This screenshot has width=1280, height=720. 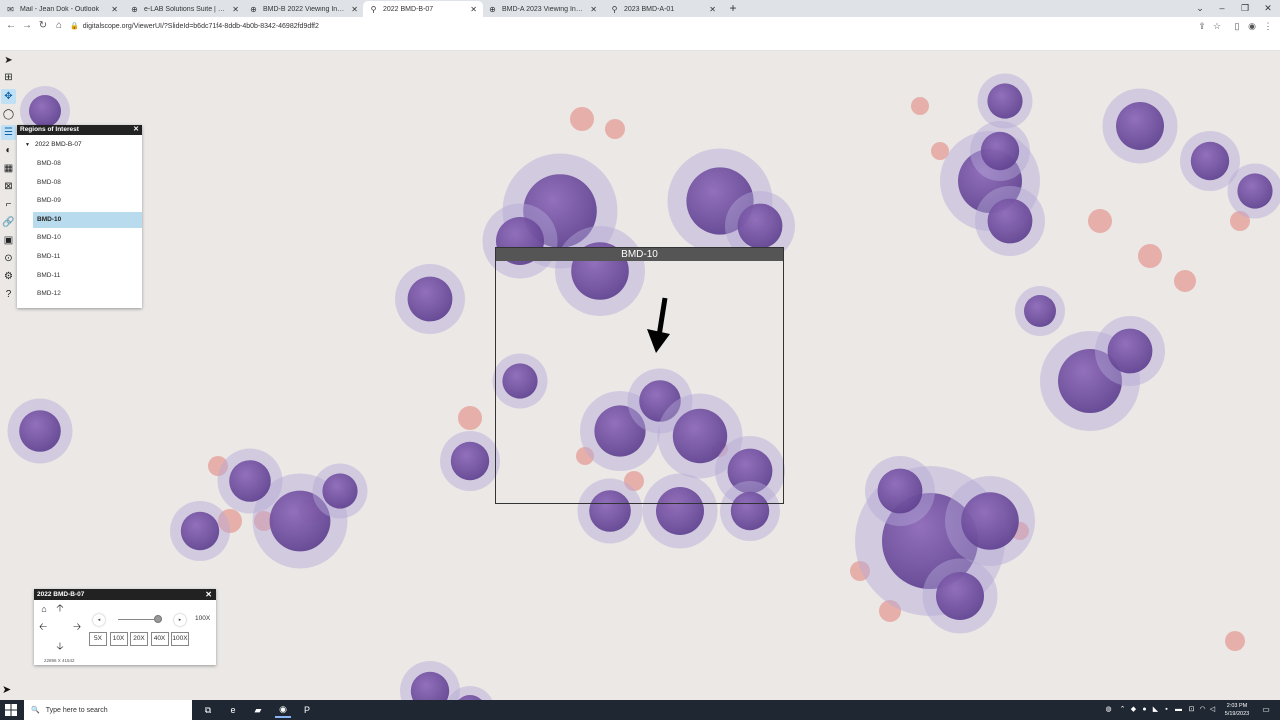 What do you see at coordinates (8, 276) in the screenshot?
I see `settings-icon: ⚙` at bounding box center [8, 276].